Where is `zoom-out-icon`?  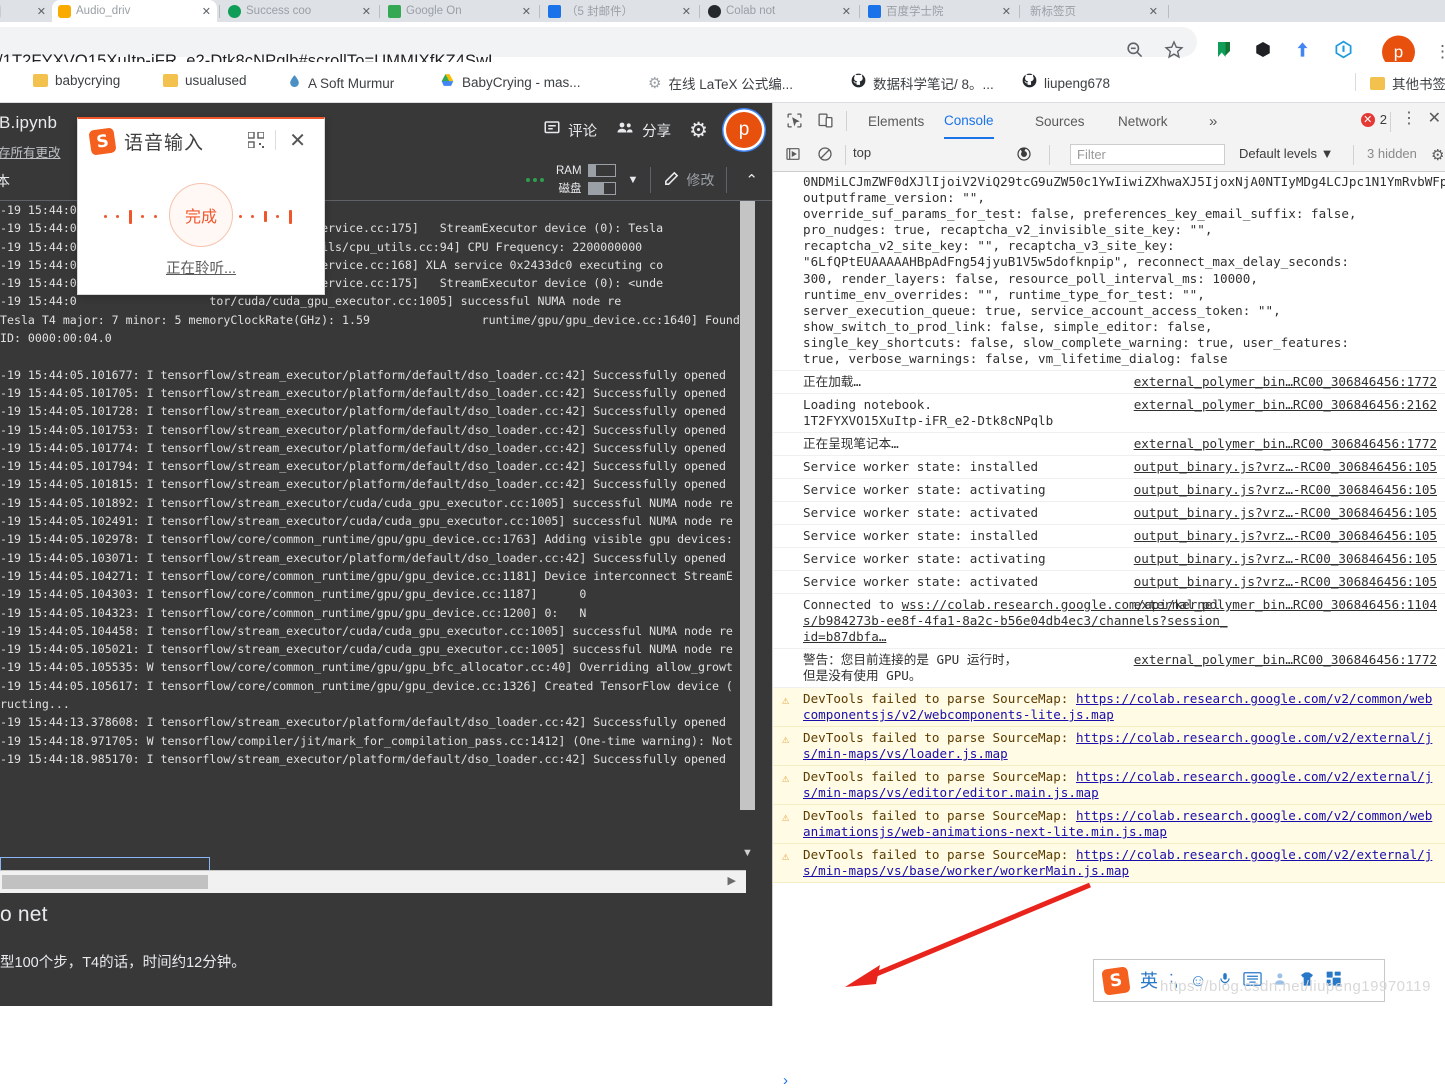
zoom-out-icon is located at coordinates (1134, 52).